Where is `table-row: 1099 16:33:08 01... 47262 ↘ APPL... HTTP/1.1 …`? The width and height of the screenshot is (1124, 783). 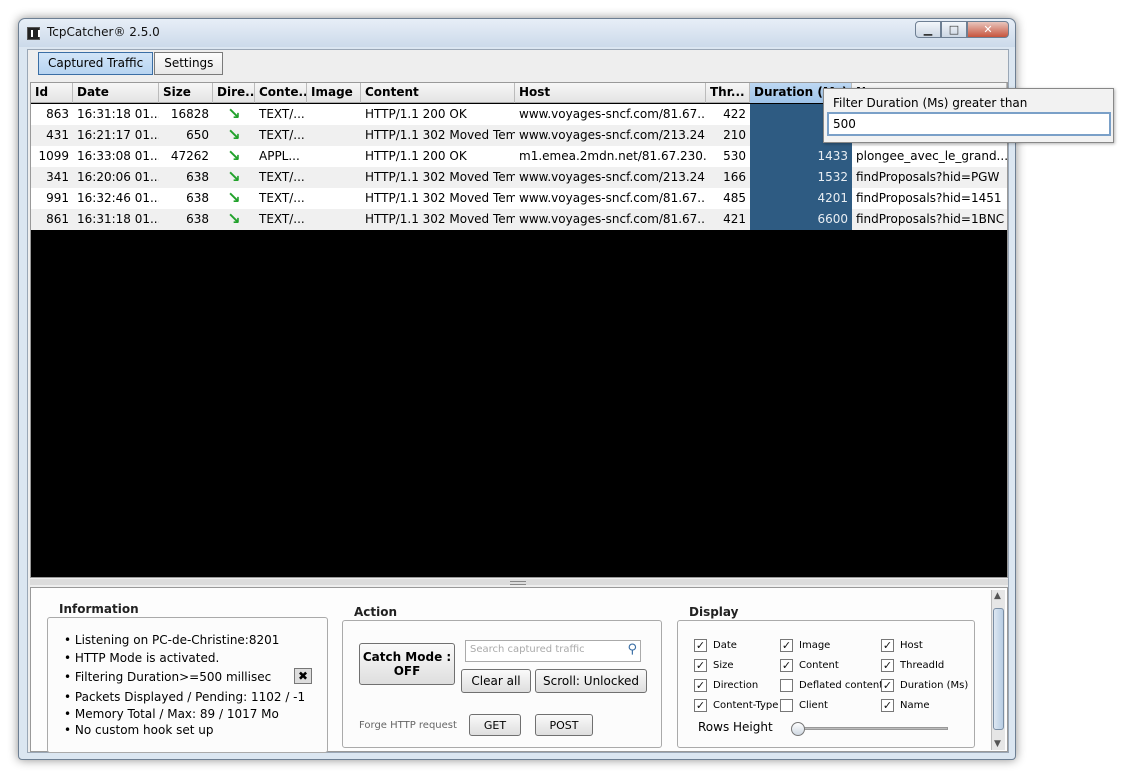 table-row: 1099 16:33:08 01... 47262 ↘ APPL... HTTP/1.1 … is located at coordinates (519, 156).